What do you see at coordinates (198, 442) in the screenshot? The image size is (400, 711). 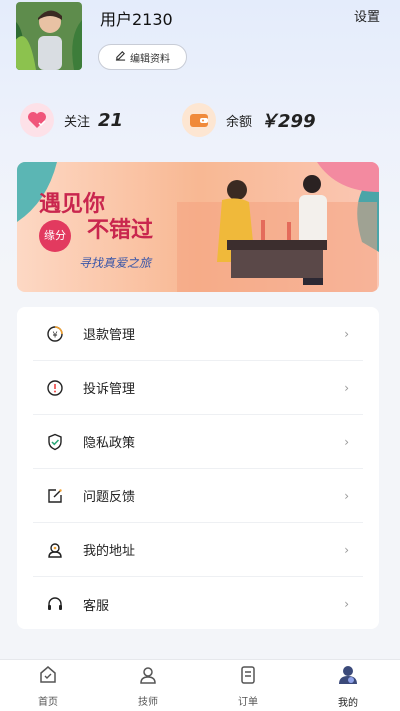 I see `menu-item-privacy: 隐私政策 ›` at bounding box center [198, 442].